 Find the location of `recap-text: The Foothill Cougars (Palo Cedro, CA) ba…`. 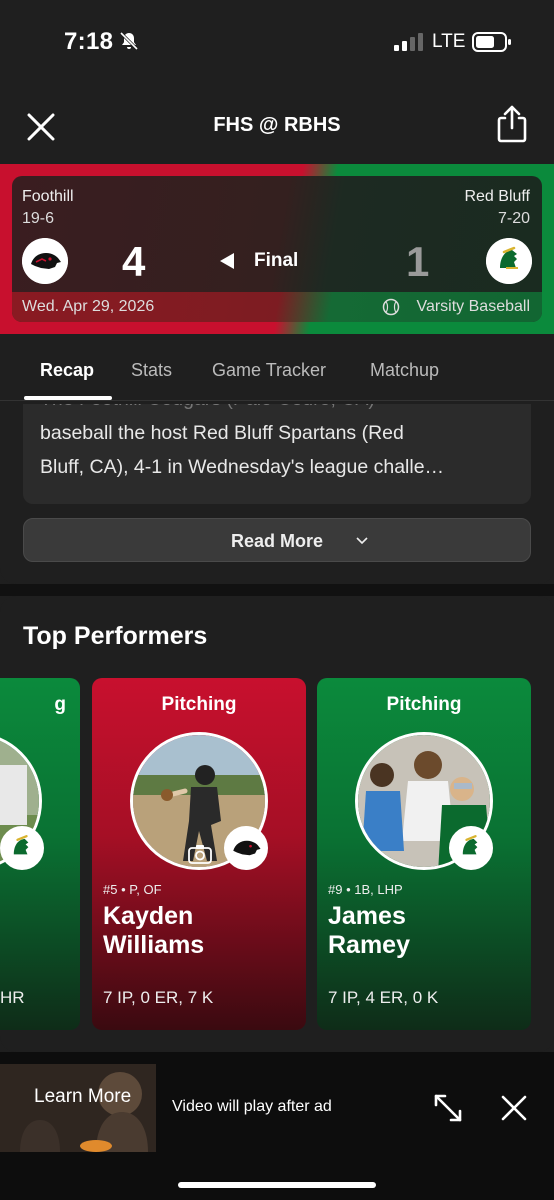

recap-text: The Foothill Cougars (Palo Cedro, CA) ba… is located at coordinates (280, 444).